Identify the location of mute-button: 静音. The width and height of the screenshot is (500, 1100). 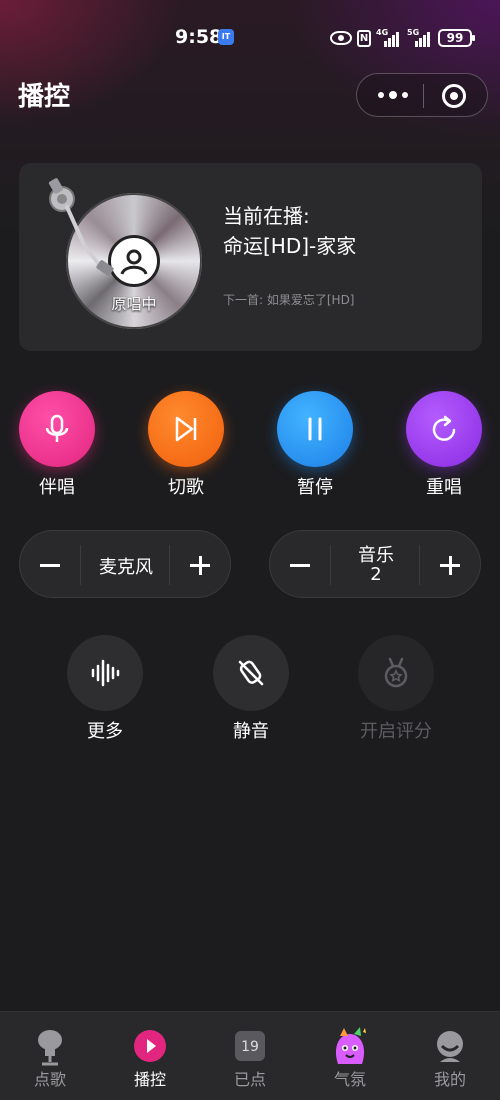
(251, 689).